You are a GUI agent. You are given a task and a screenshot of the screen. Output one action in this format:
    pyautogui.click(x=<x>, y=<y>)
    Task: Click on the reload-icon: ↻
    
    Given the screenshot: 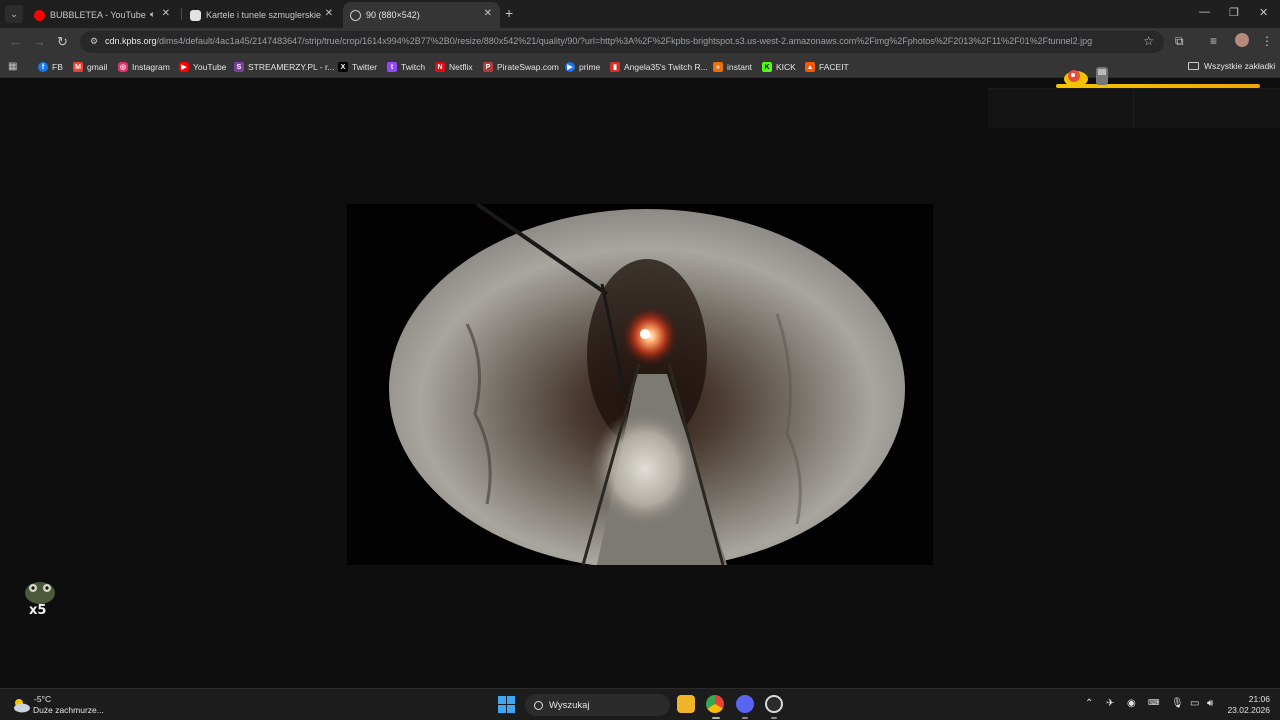 What is the action you would take?
    pyautogui.click(x=62, y=42)
    